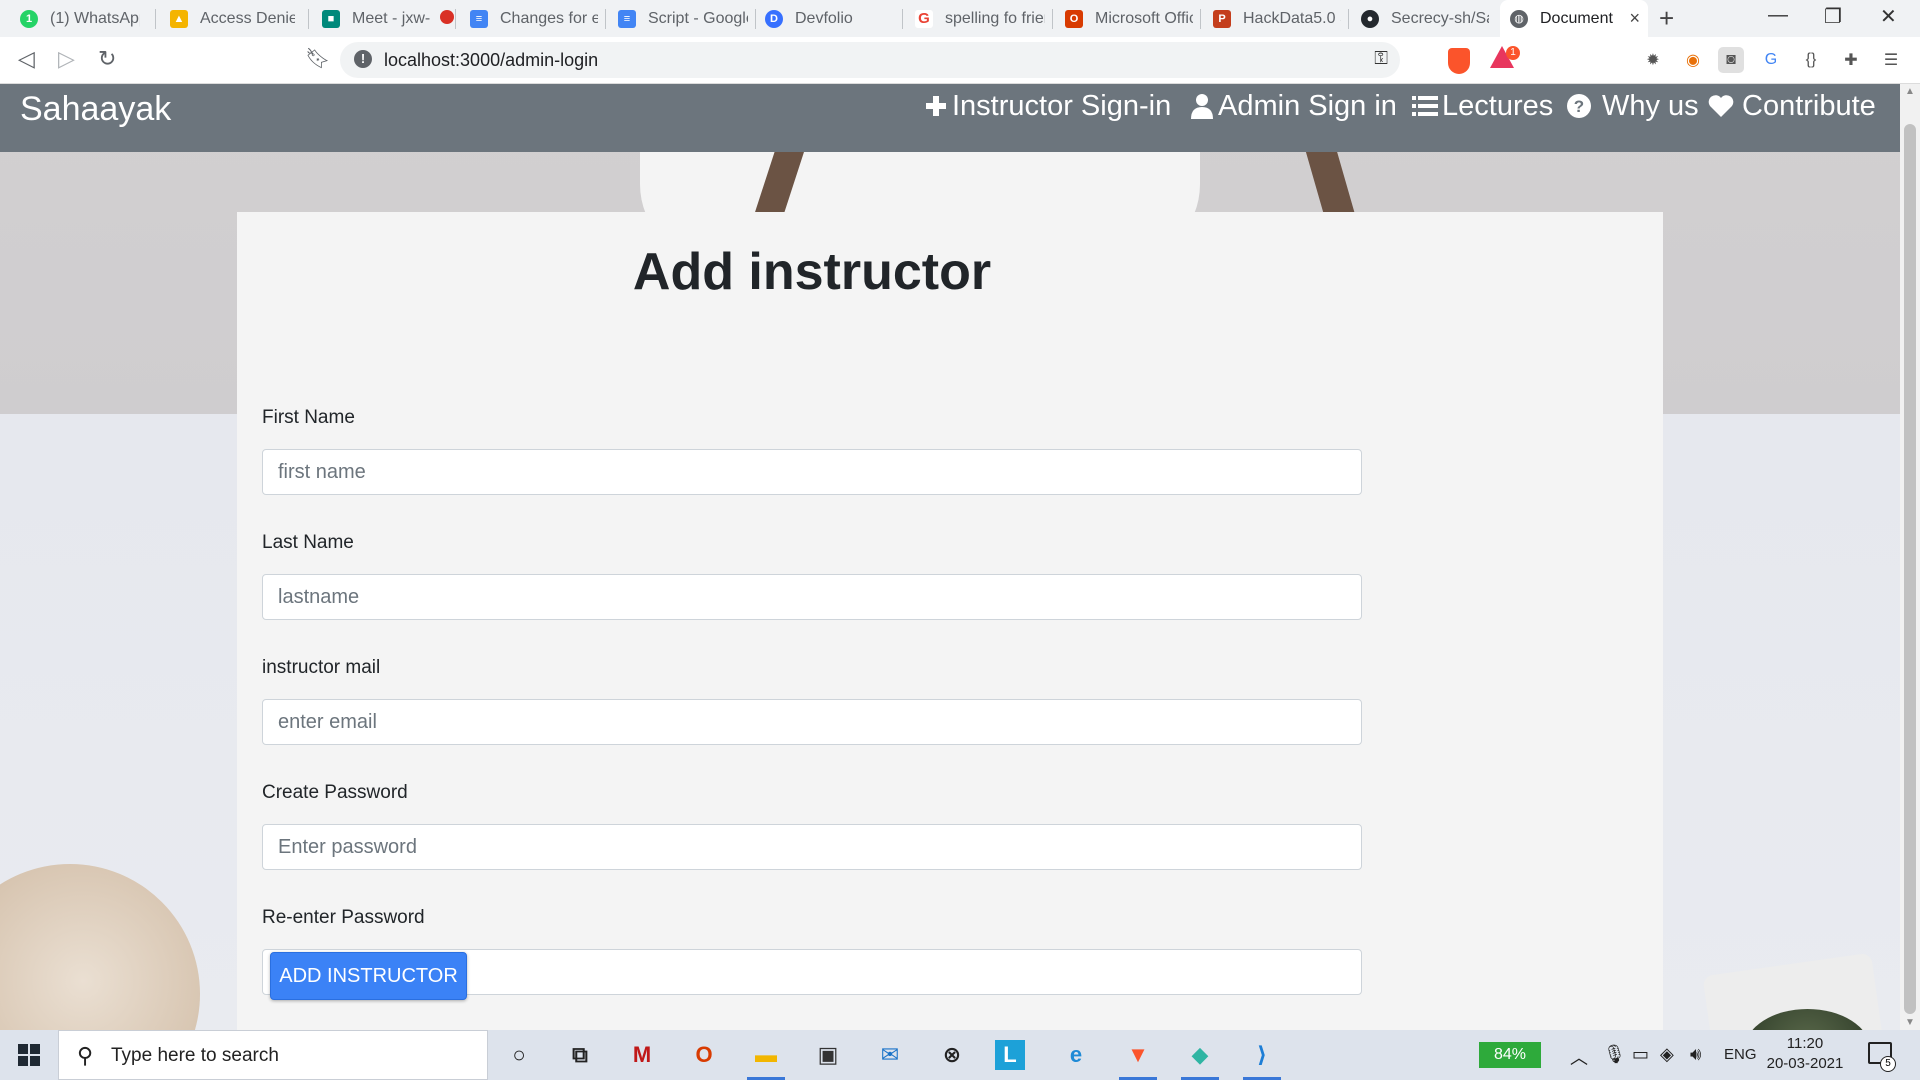 The image size is (1920, 1080). What do you see at coordinates (1740, 1054) in the screenshot?
I see `language-indicator: ENG` at bounding box center [1740, 1054].